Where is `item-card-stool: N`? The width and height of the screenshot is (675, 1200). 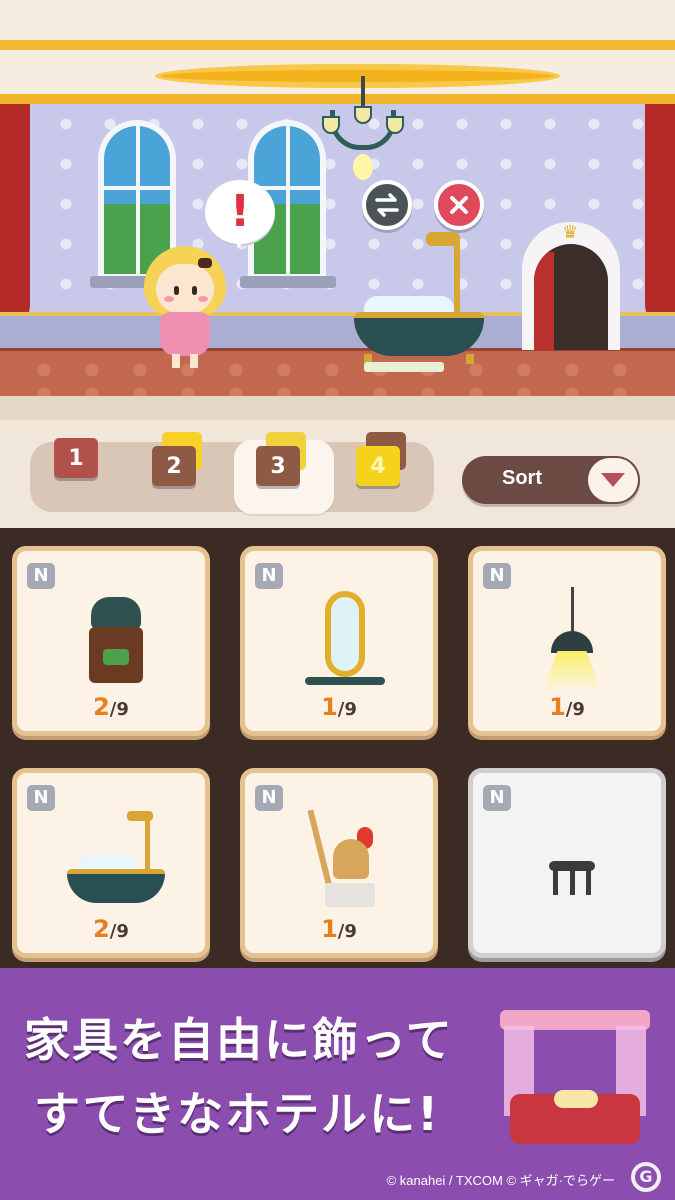 item-card-stool: N is located at coordinates (567, 863).